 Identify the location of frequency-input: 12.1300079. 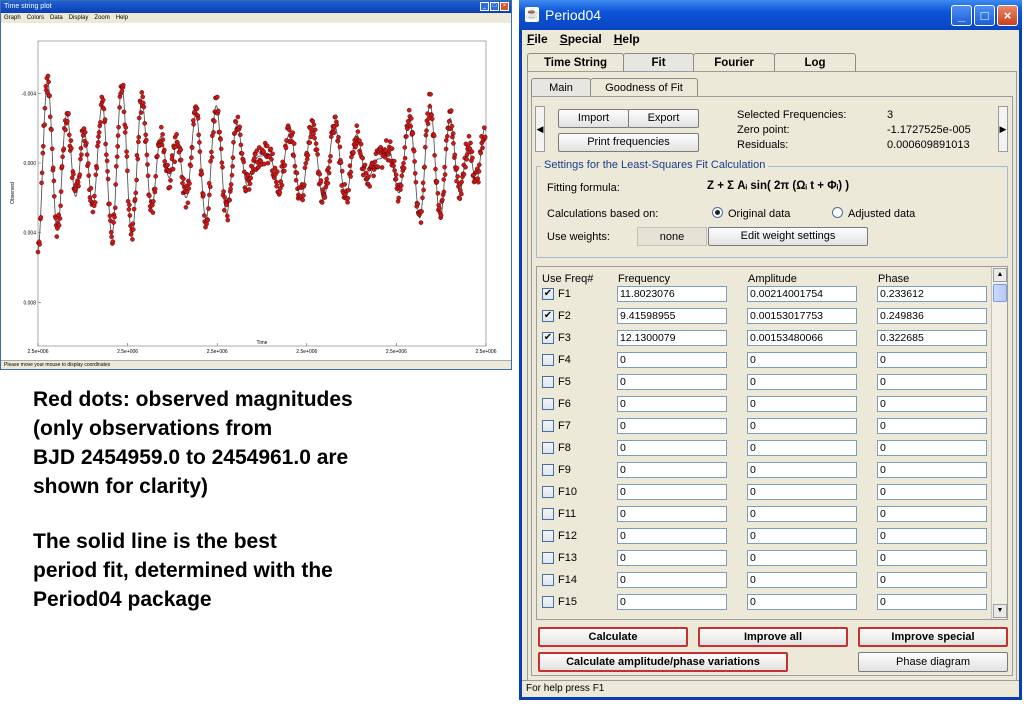
(672, 338).